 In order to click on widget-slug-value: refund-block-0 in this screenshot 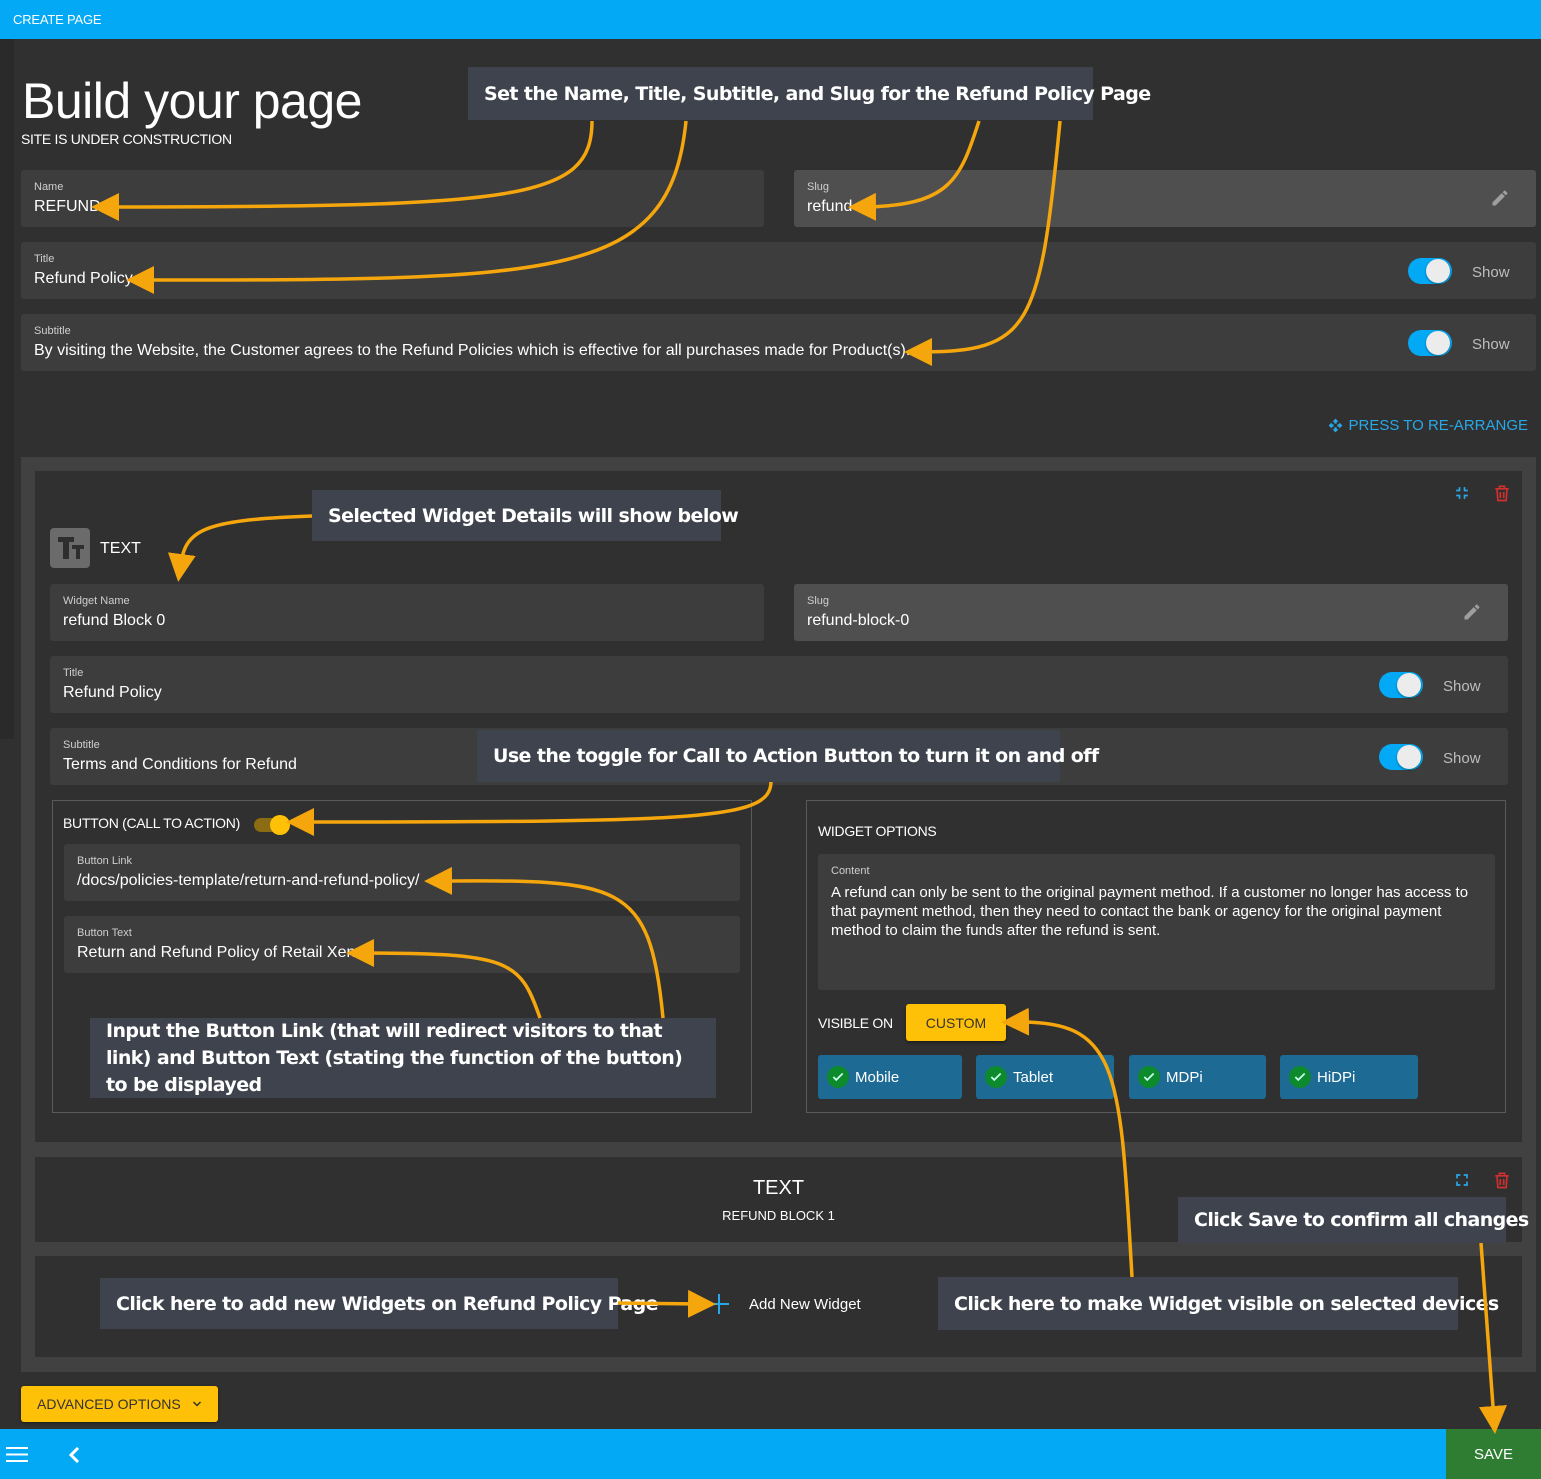, I will do `click(858, 621)`.